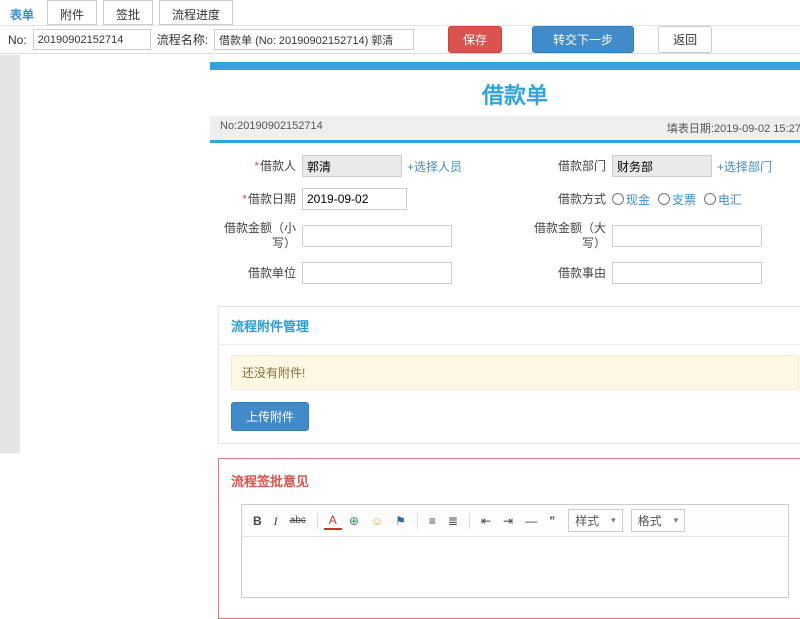 Image resolution: width=800 pixels, height=619 pixels. What do you see at coordinates (276, 521) in the screenshot?
I see `italic-icon: I` at bounding box center [276, 521].